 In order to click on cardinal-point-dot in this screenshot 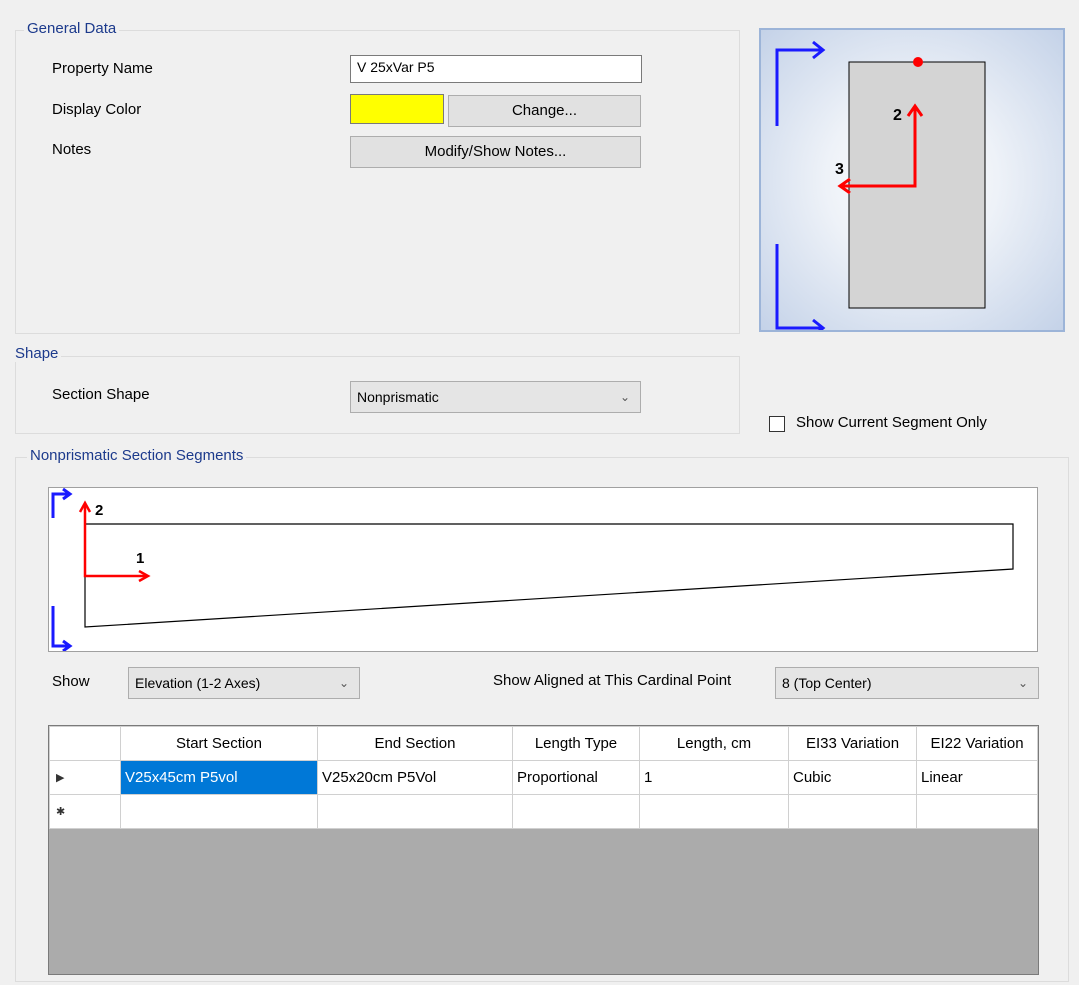, I will do `click(918, 62)`.